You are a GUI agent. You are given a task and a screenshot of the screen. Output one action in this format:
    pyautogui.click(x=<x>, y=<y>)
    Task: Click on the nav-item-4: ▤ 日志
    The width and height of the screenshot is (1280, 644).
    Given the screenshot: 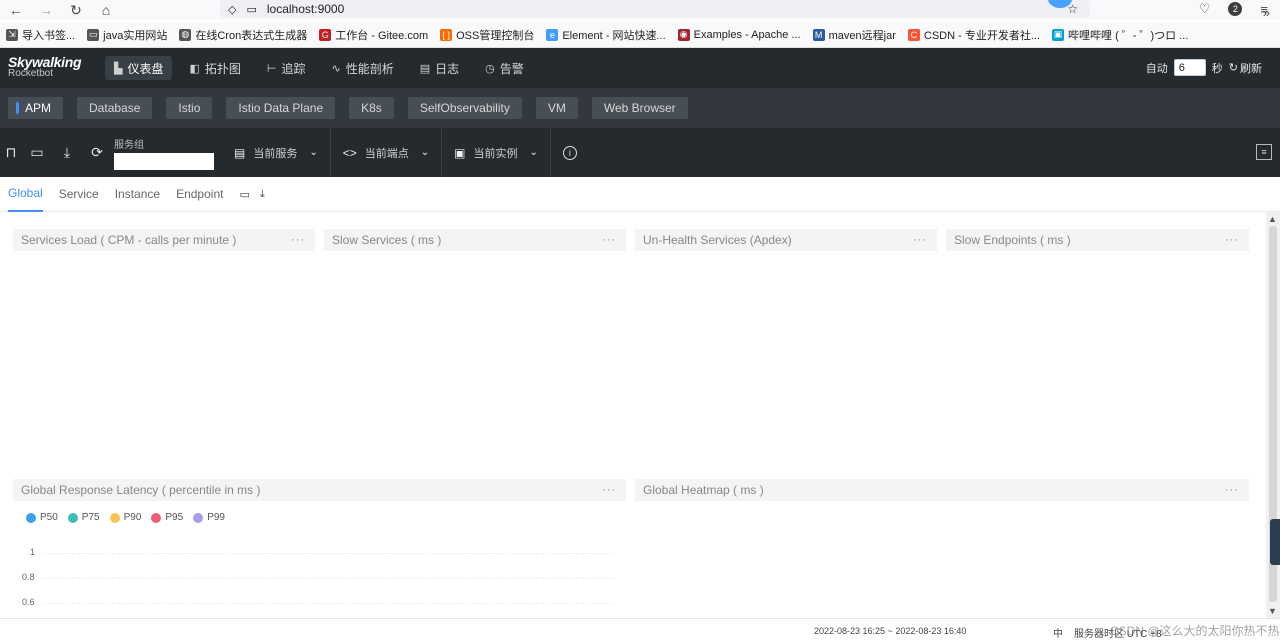 What is the action you would take?
    pyautogui.click(x=439, y=68)
    